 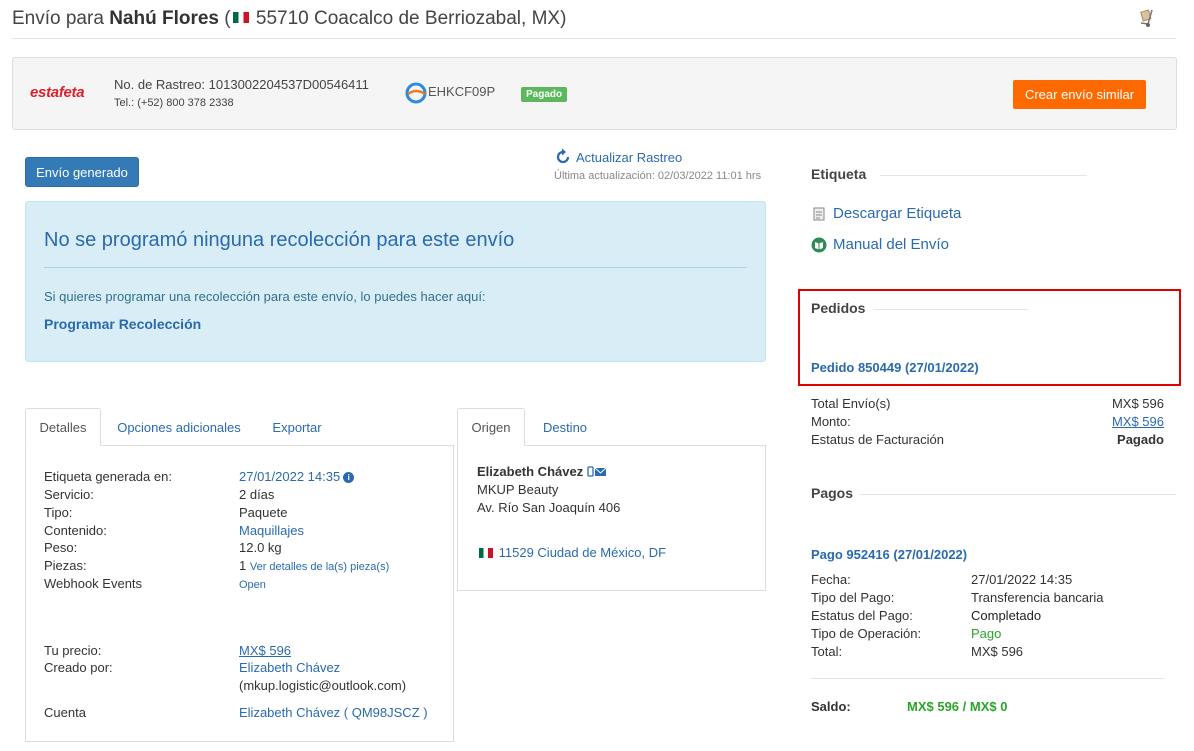 What do you see at coordinates (164, 18) in the screenshot?
I see `recipient-name: Nahú Flores` at bounding box center [164, 18].